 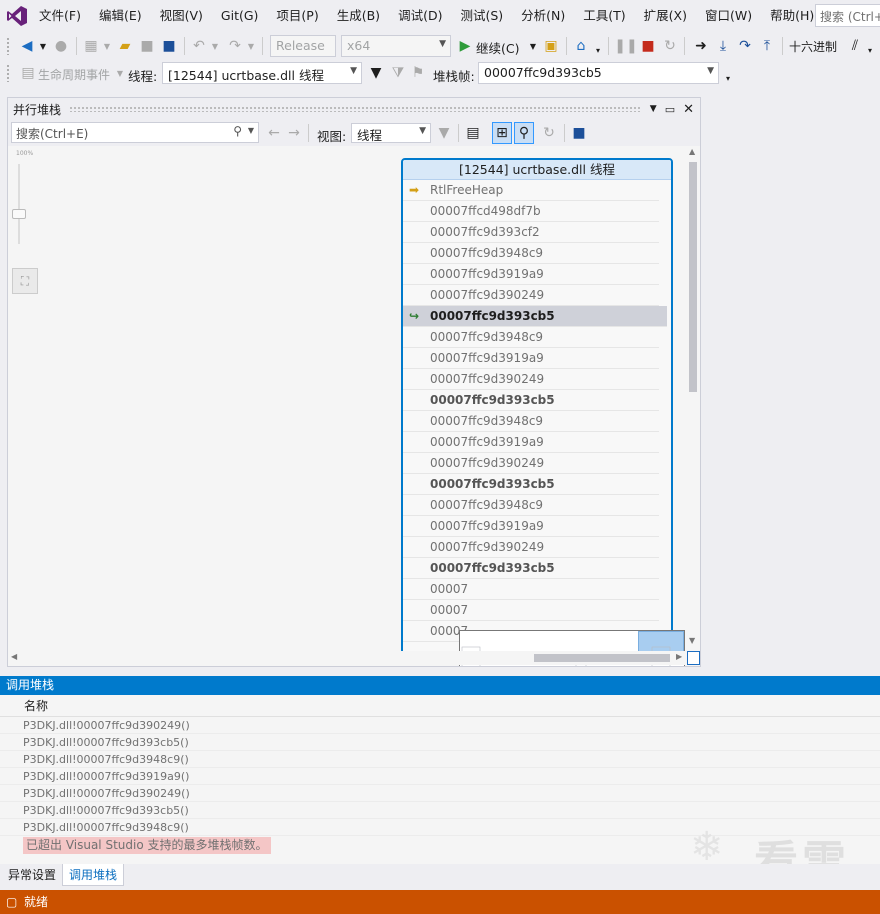 I want to click on horizontal-scroll-thumb, so click(x=602, y=658).